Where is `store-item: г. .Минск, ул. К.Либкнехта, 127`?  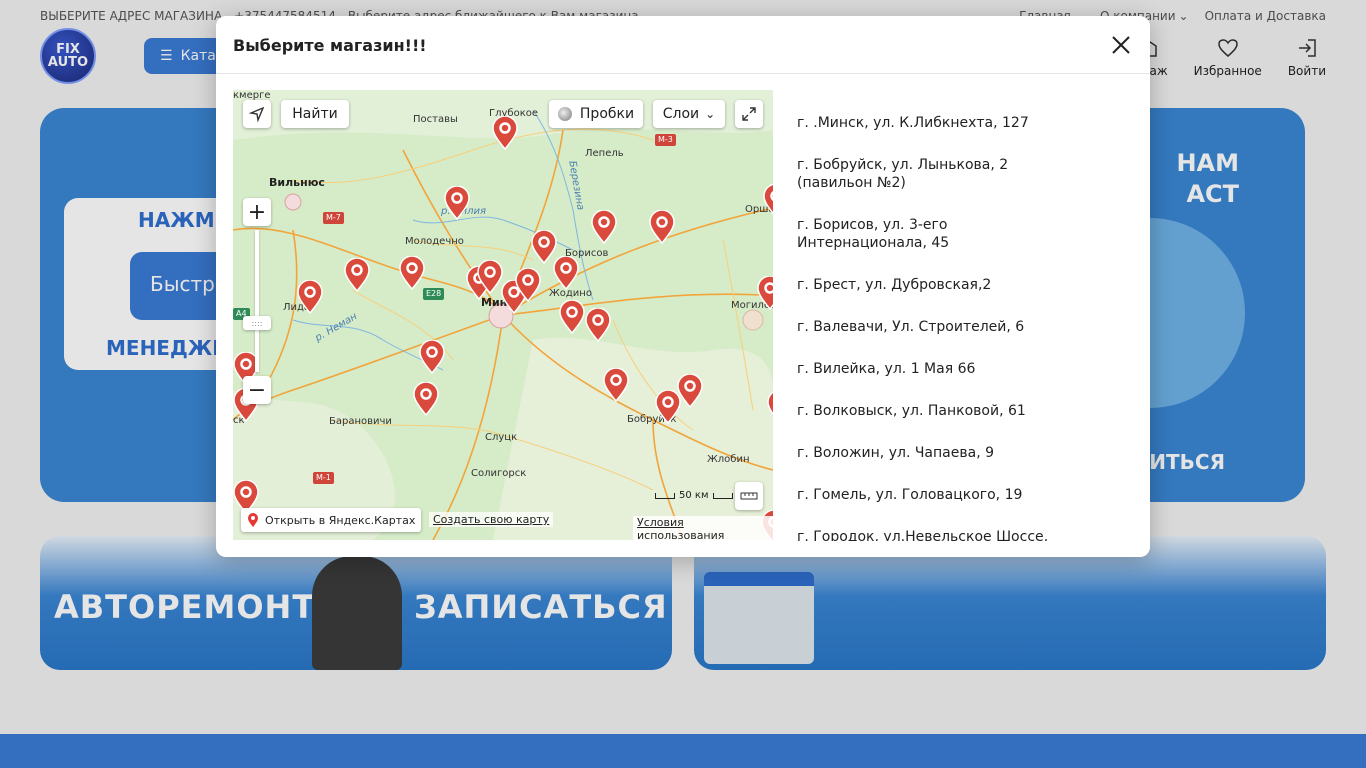 store-item: г. .Минск, ул. К.Либкнехта, 127 is located at coordinates (927, 123).